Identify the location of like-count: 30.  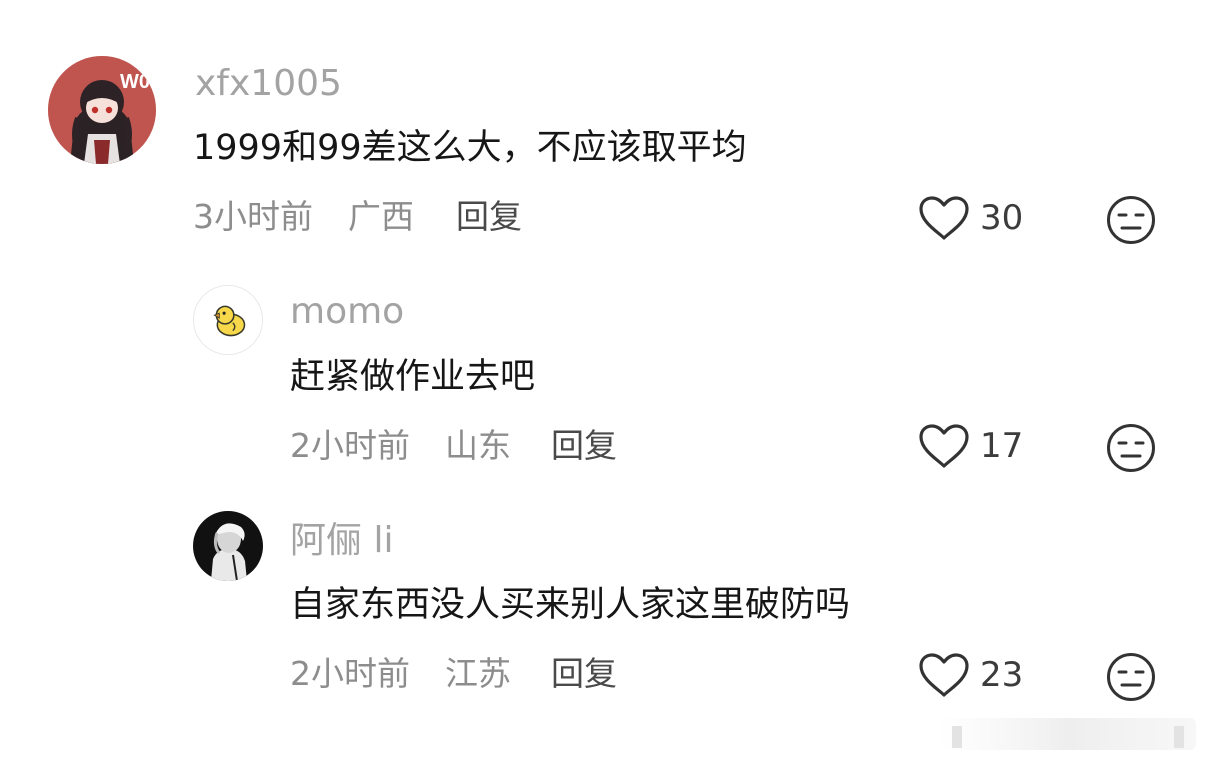
(1002, 218).